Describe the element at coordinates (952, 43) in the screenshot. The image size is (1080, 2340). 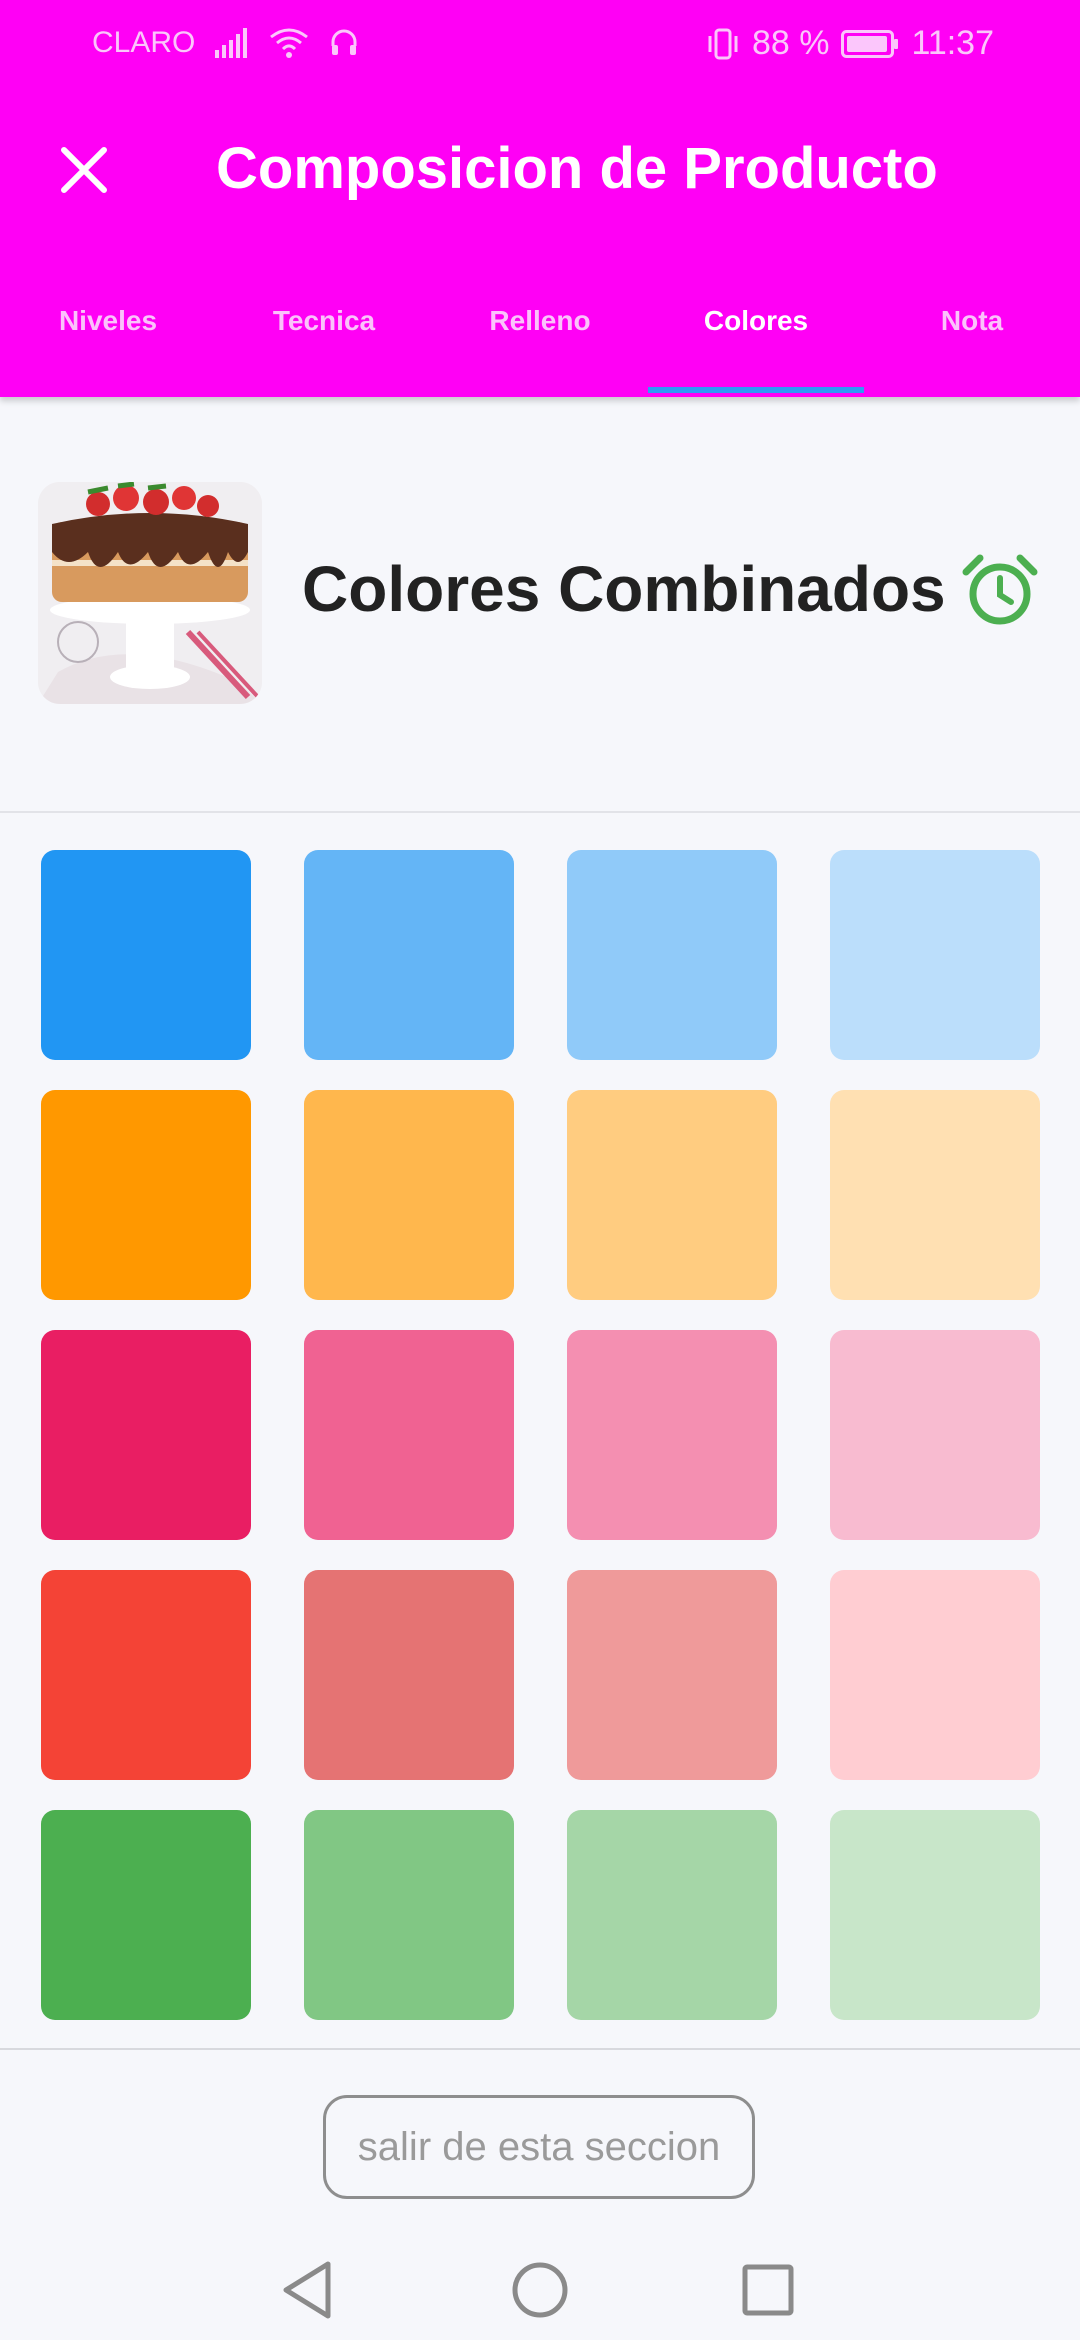
I see `clock-time: 11:37` at that location.